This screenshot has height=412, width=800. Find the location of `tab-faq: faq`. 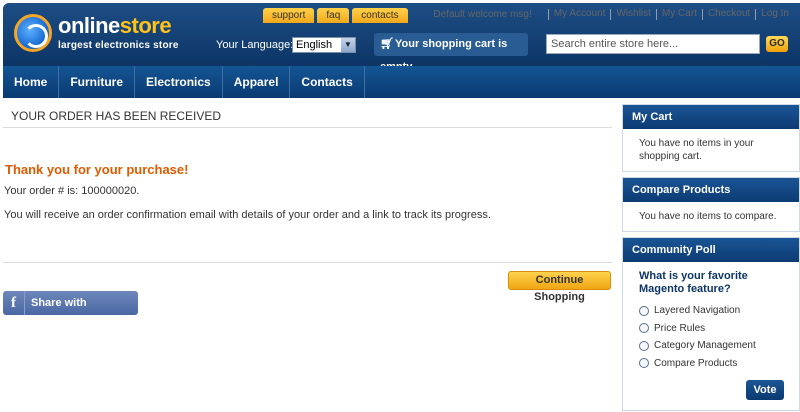

tab-faq: faq is located at coordinates (333, 15).